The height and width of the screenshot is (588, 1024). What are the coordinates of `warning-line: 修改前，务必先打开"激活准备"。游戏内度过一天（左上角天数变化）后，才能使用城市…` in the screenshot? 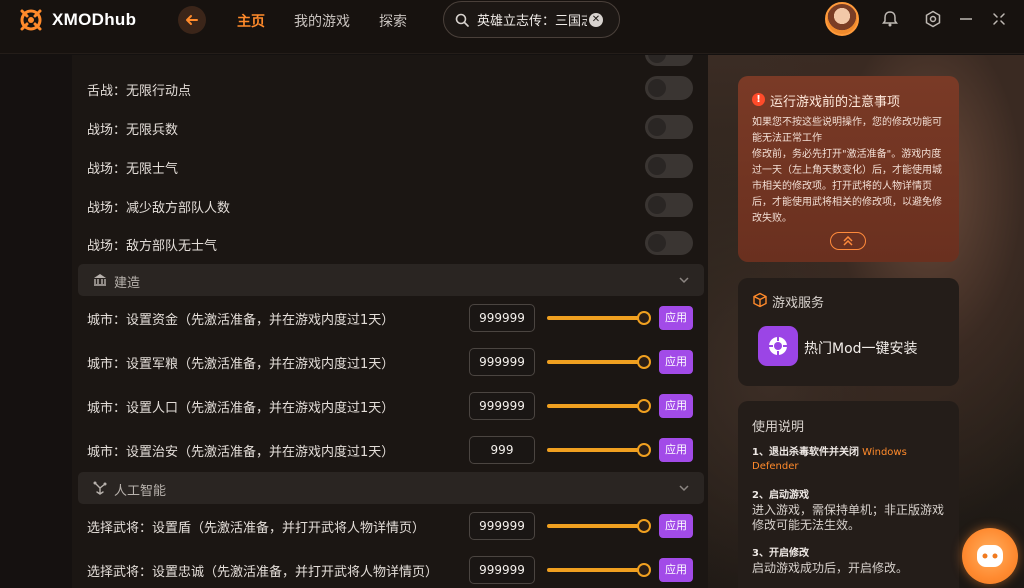 It's located at (847, 186).